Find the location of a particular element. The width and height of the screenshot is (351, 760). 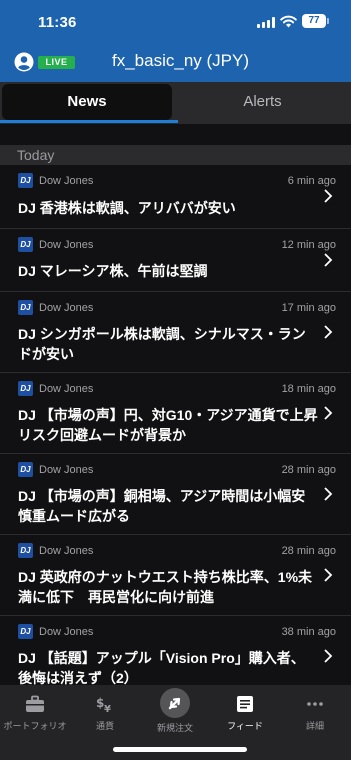

news-time: 12 min ago is located at coordinates (308, 245).